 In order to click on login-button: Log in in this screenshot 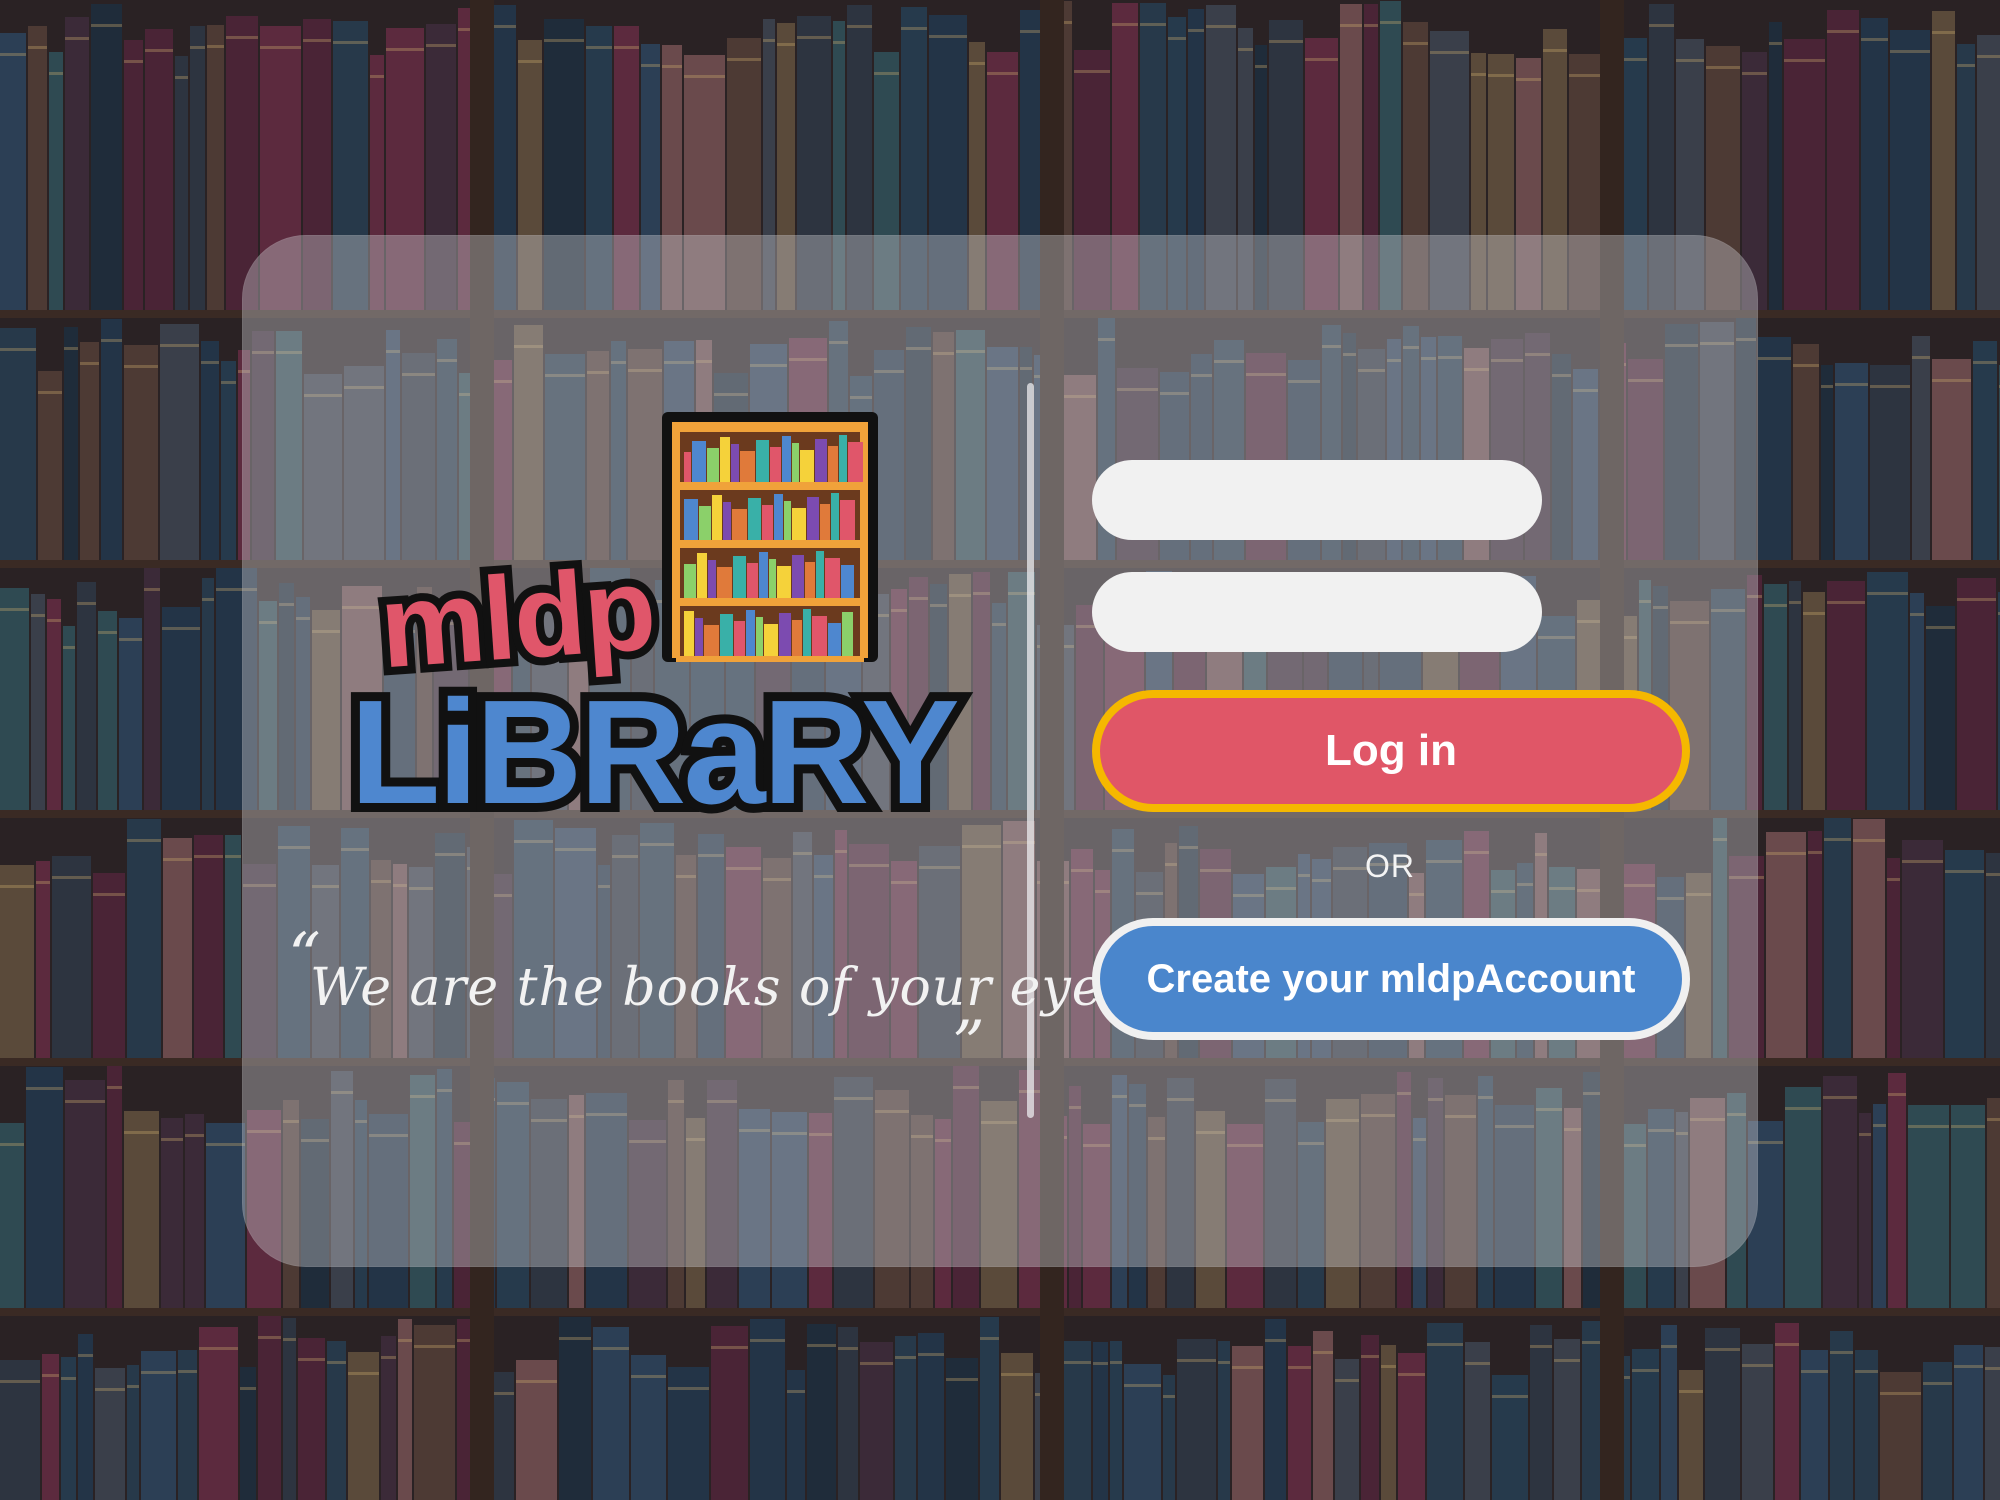, I will do `click(1391, 751)`.